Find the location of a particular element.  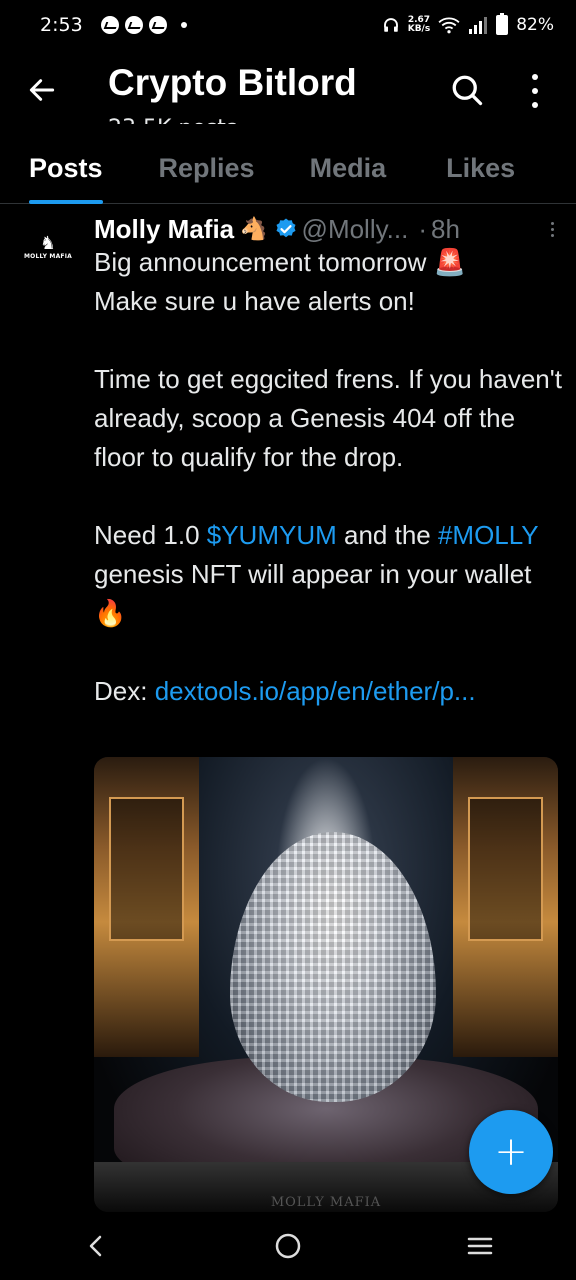

chevron-left-icon is located at coordinates (95, 1246).